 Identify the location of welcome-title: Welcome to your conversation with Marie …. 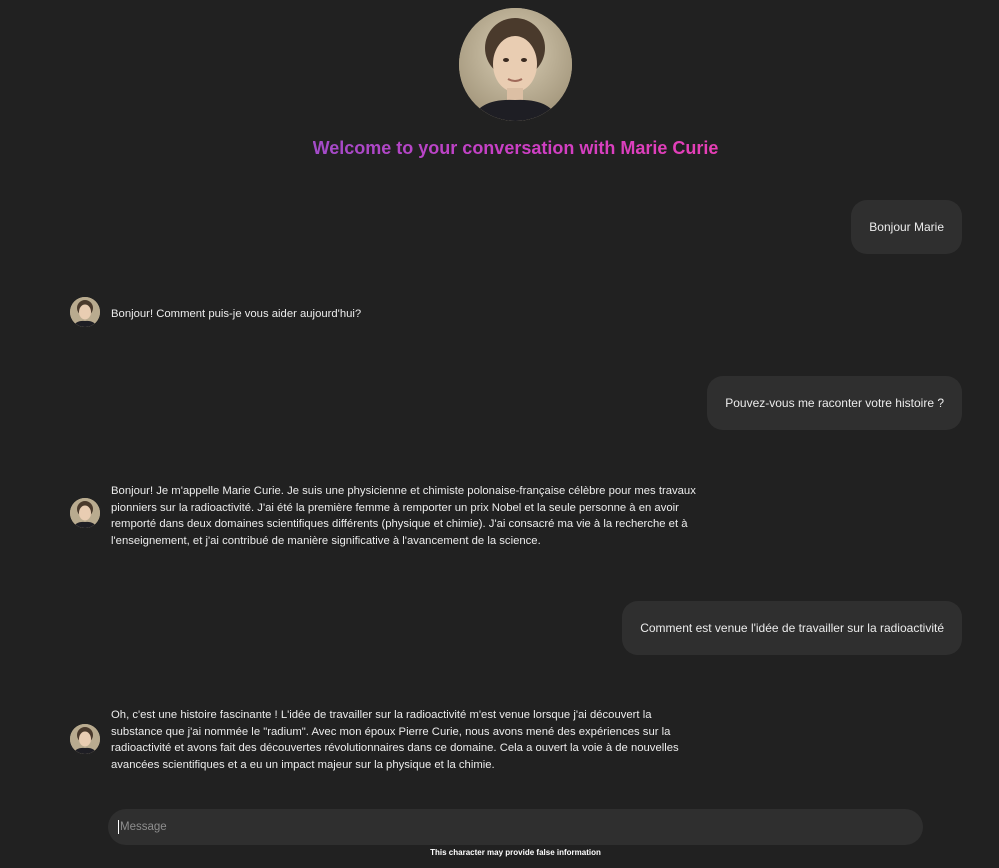
(499, 148).